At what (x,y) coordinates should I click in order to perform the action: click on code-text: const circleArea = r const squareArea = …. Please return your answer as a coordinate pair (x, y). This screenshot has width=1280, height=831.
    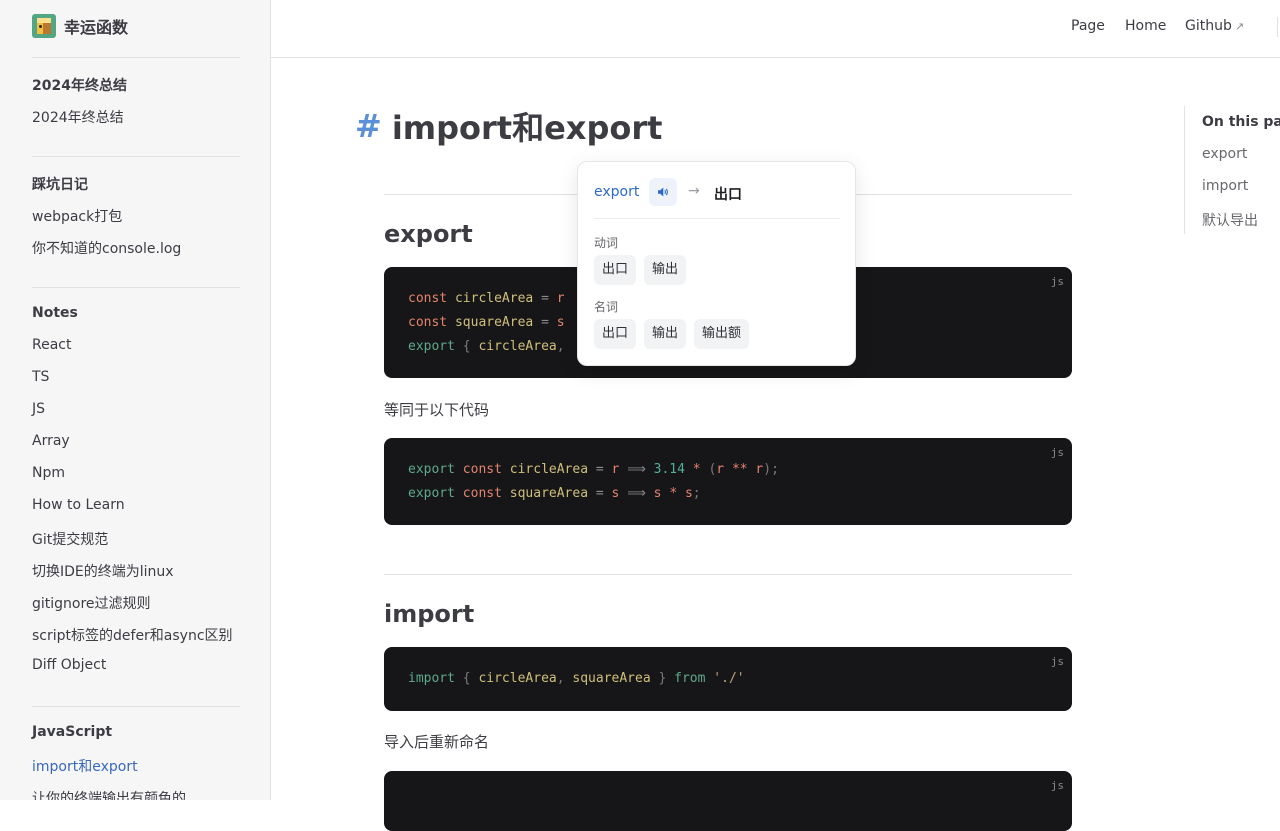
    Looking at the image, I should click on (486, 322).